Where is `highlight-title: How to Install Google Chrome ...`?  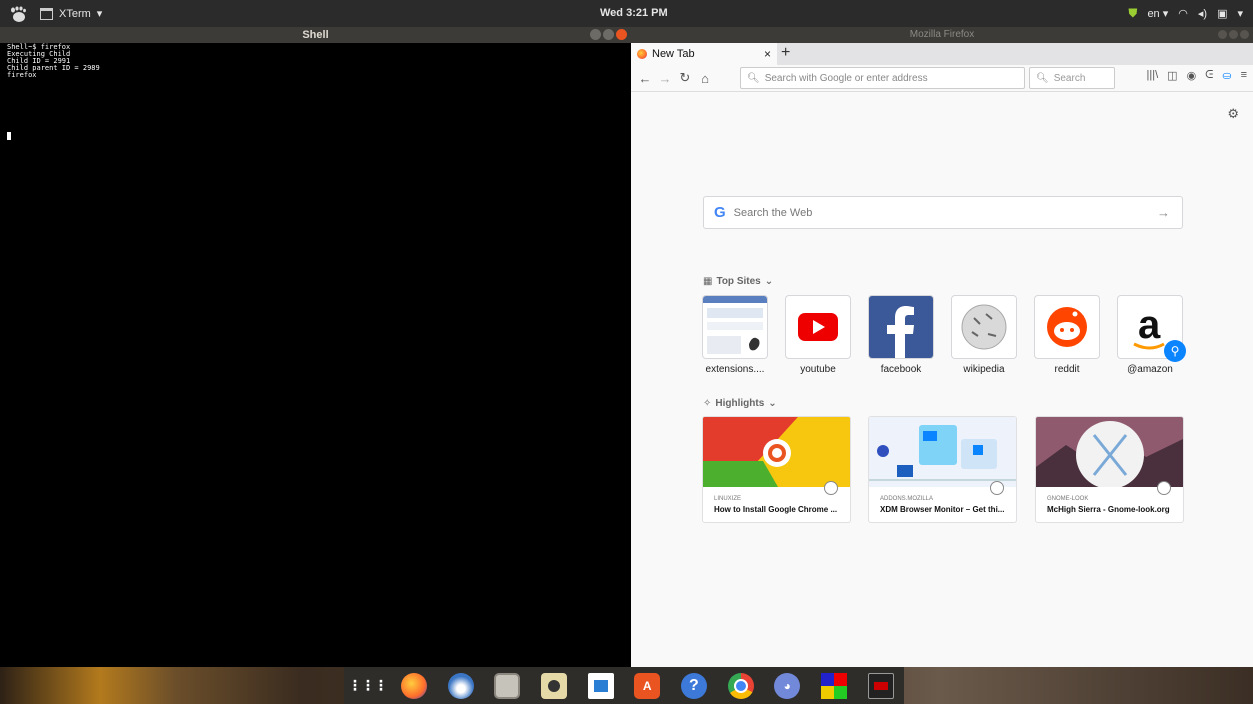
highlight-title: How to Install Google Chrome ... is located at coordinates (776, 509).